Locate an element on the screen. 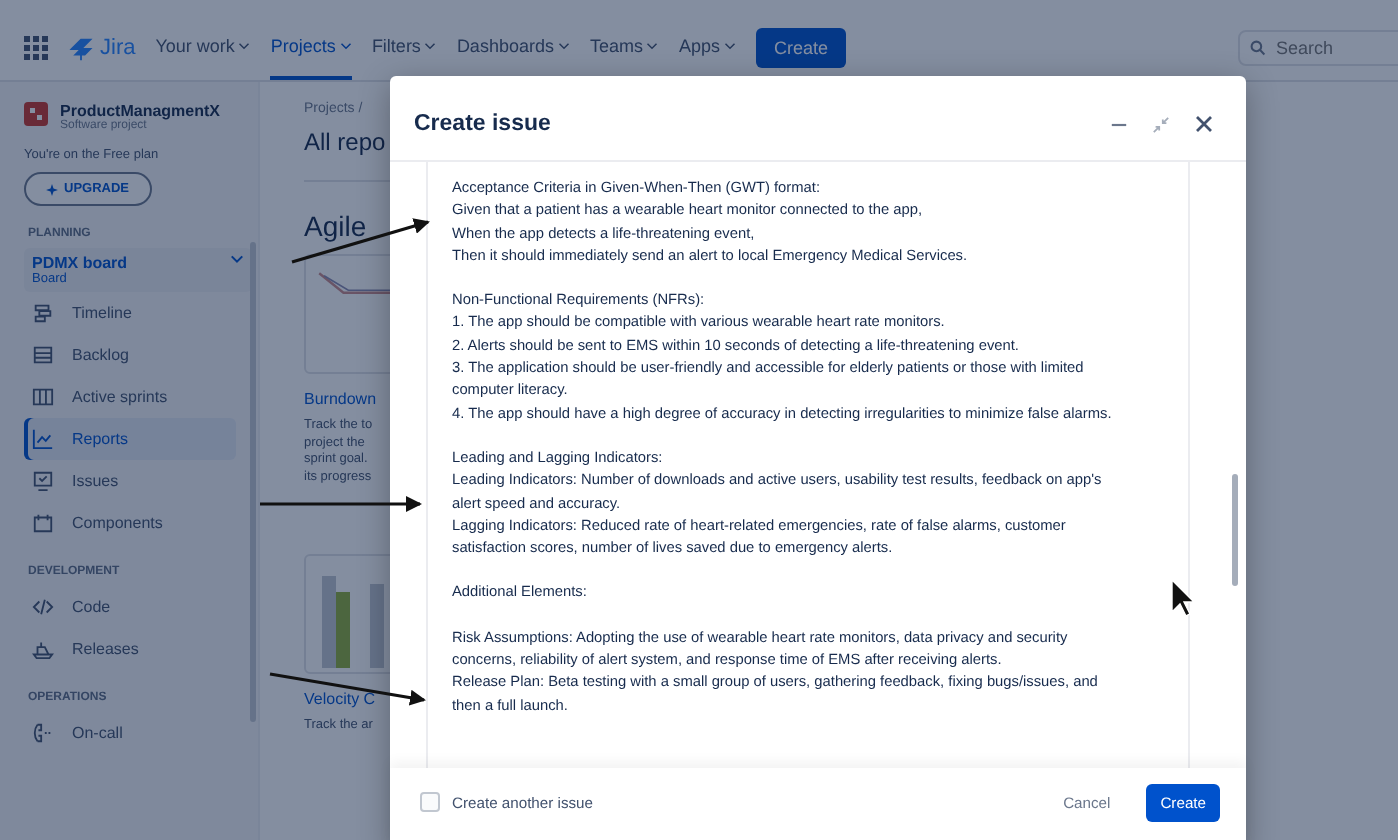 This screenshot has height=840, width=1398. sparkle-icon is located at coordinates (52, 189).